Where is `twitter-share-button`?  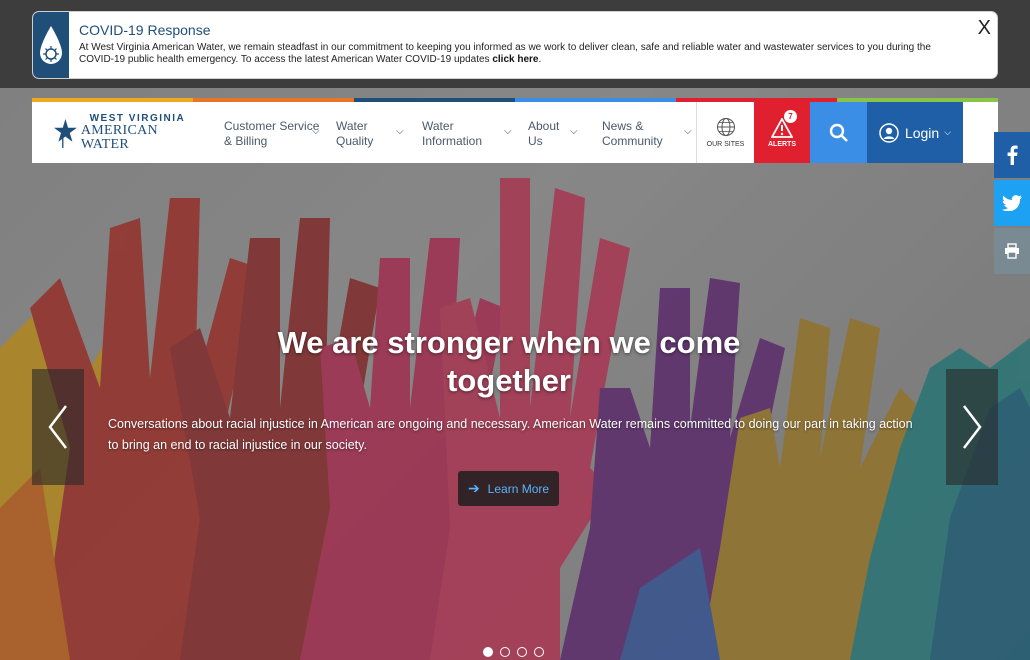
twitter-share-button is located at coordinates (1012, 203).